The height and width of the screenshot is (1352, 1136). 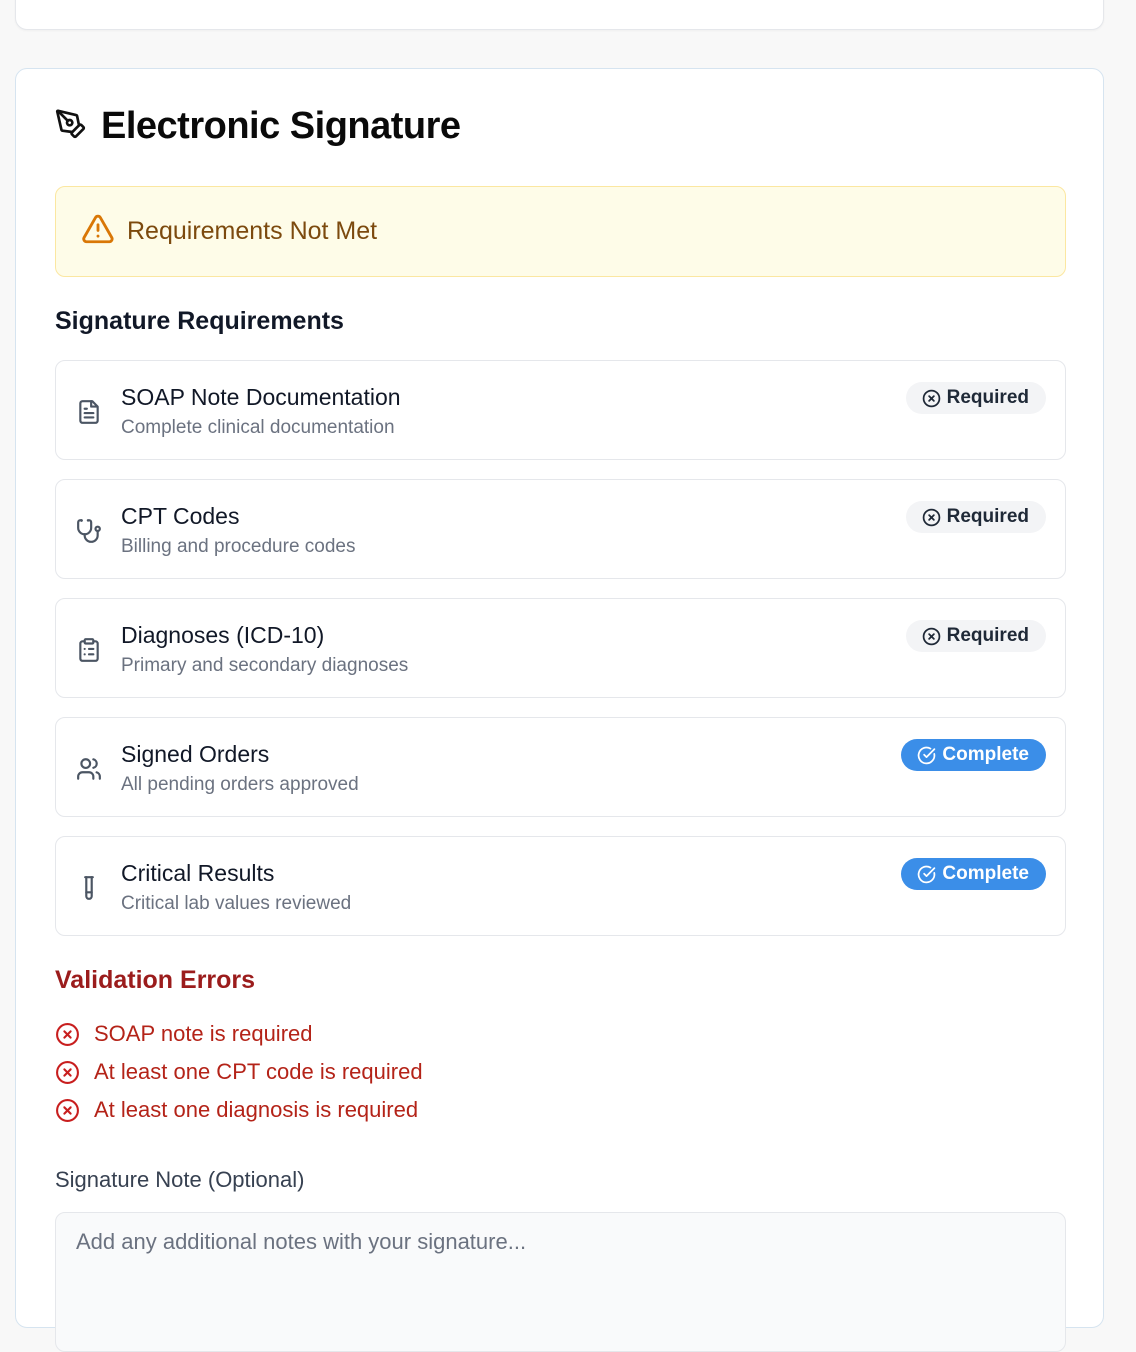 I want to click on validation-errors-heading: Validation Errors, so click(x=155, y=980).